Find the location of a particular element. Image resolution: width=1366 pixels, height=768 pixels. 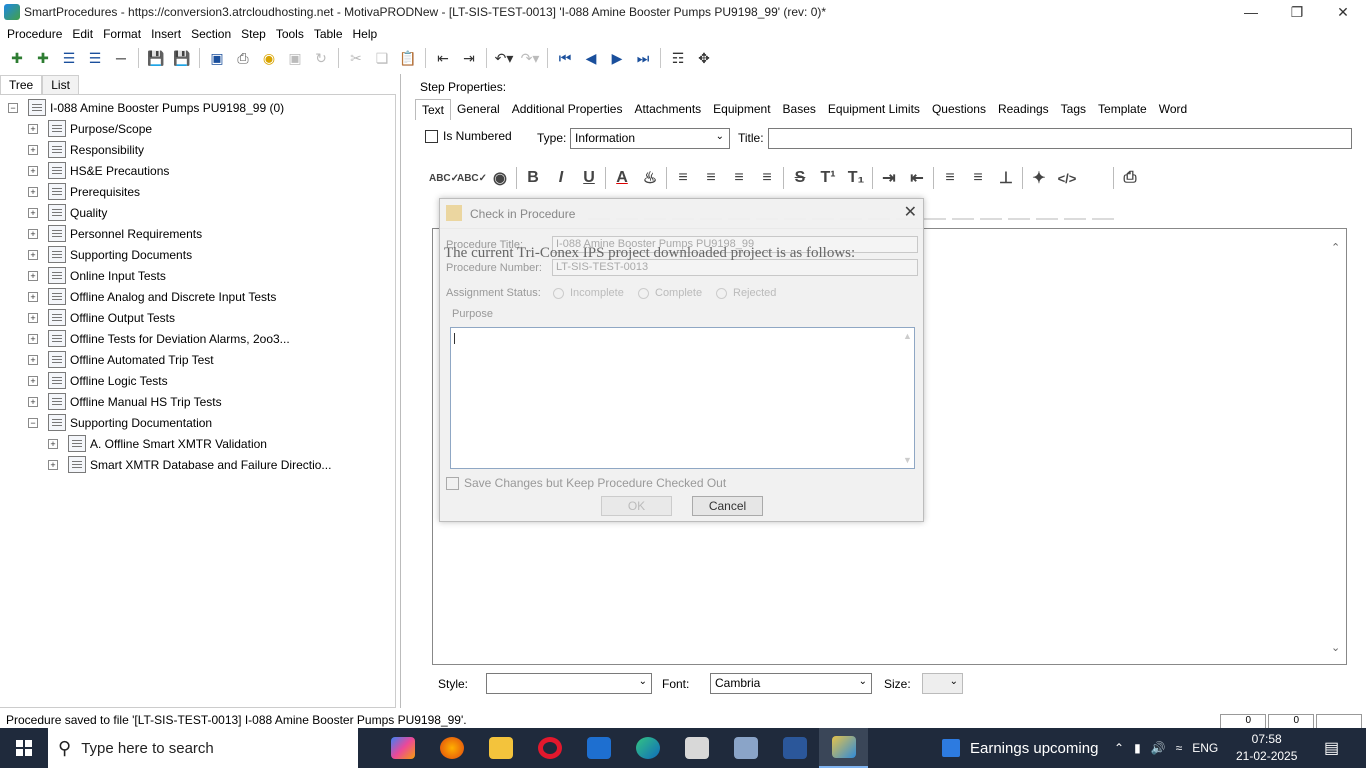

smartprocedures-icon is located at coordinates (843, 748).